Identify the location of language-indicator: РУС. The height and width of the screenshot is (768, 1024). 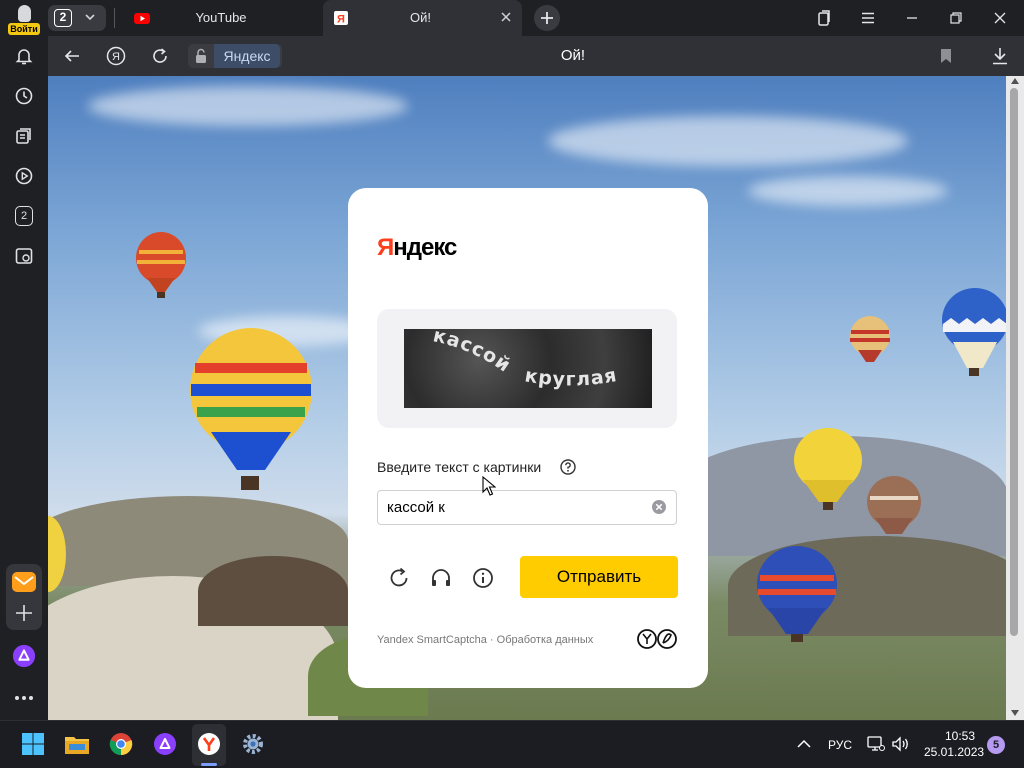
(840, 745).